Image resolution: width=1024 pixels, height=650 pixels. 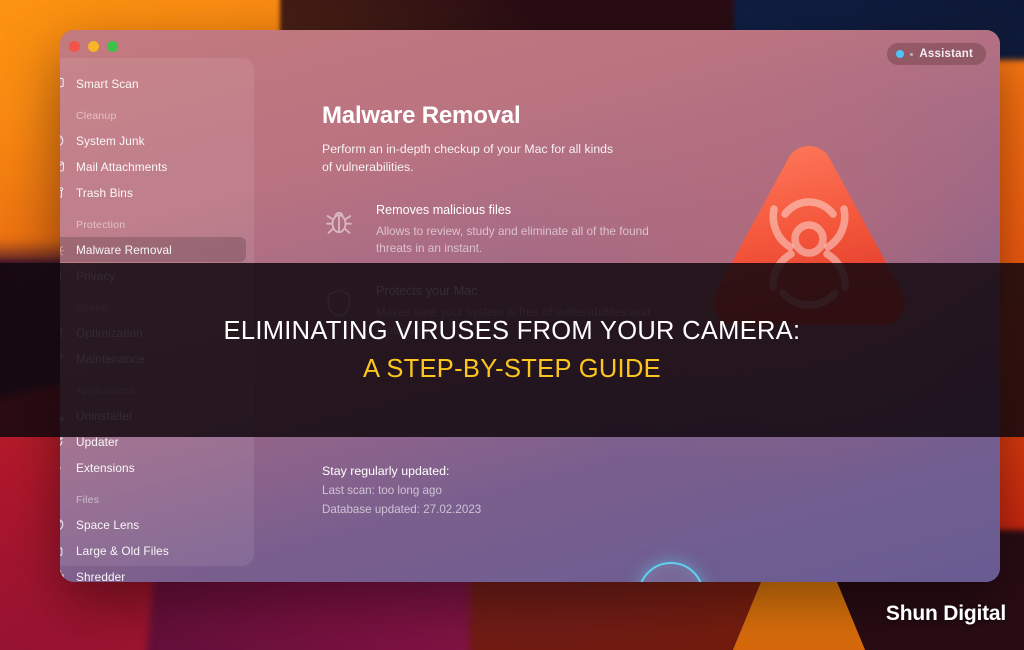 What do you see at coordinates (912, 54) in the screenshot?
I see `assistant-secondary-dot-icon` at bounding box center [912, 54].